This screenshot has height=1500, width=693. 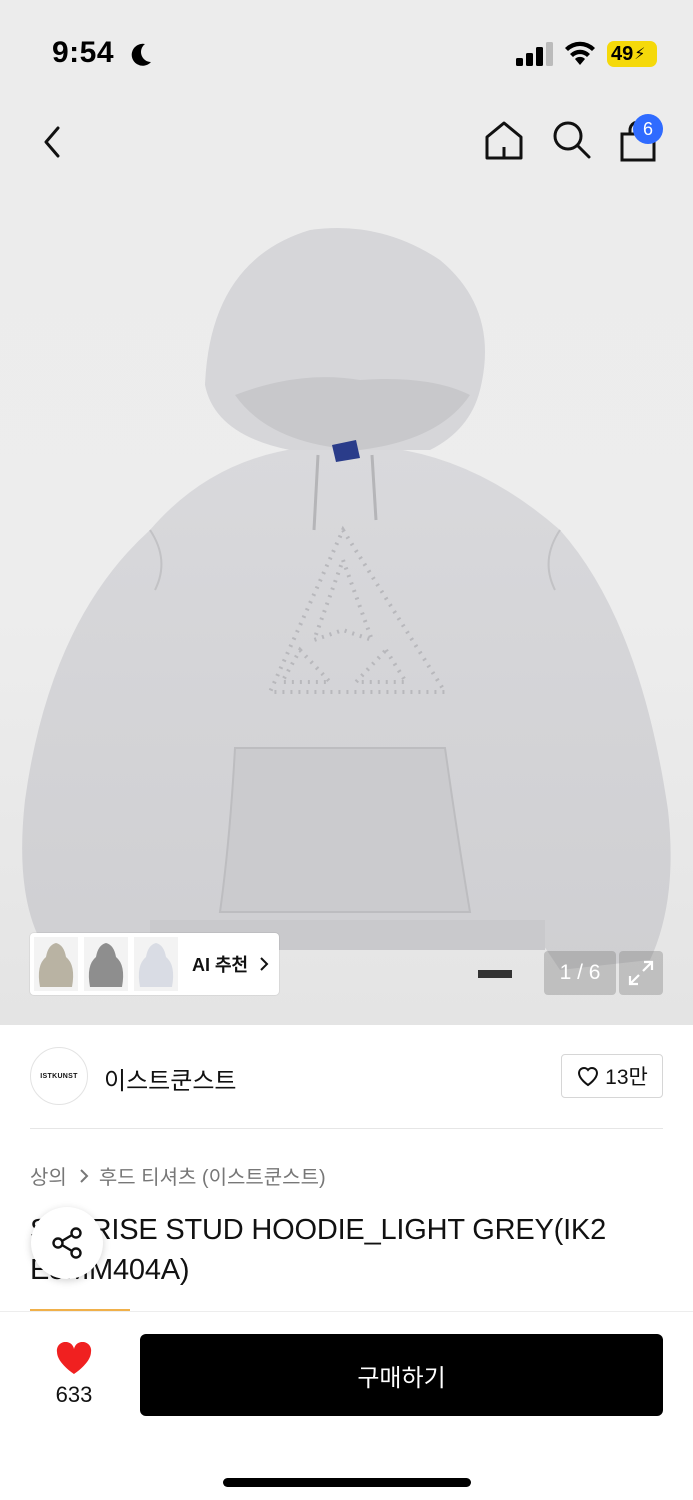 I want to click on page-counter: 1 / 6, so click(x=580, y=973).